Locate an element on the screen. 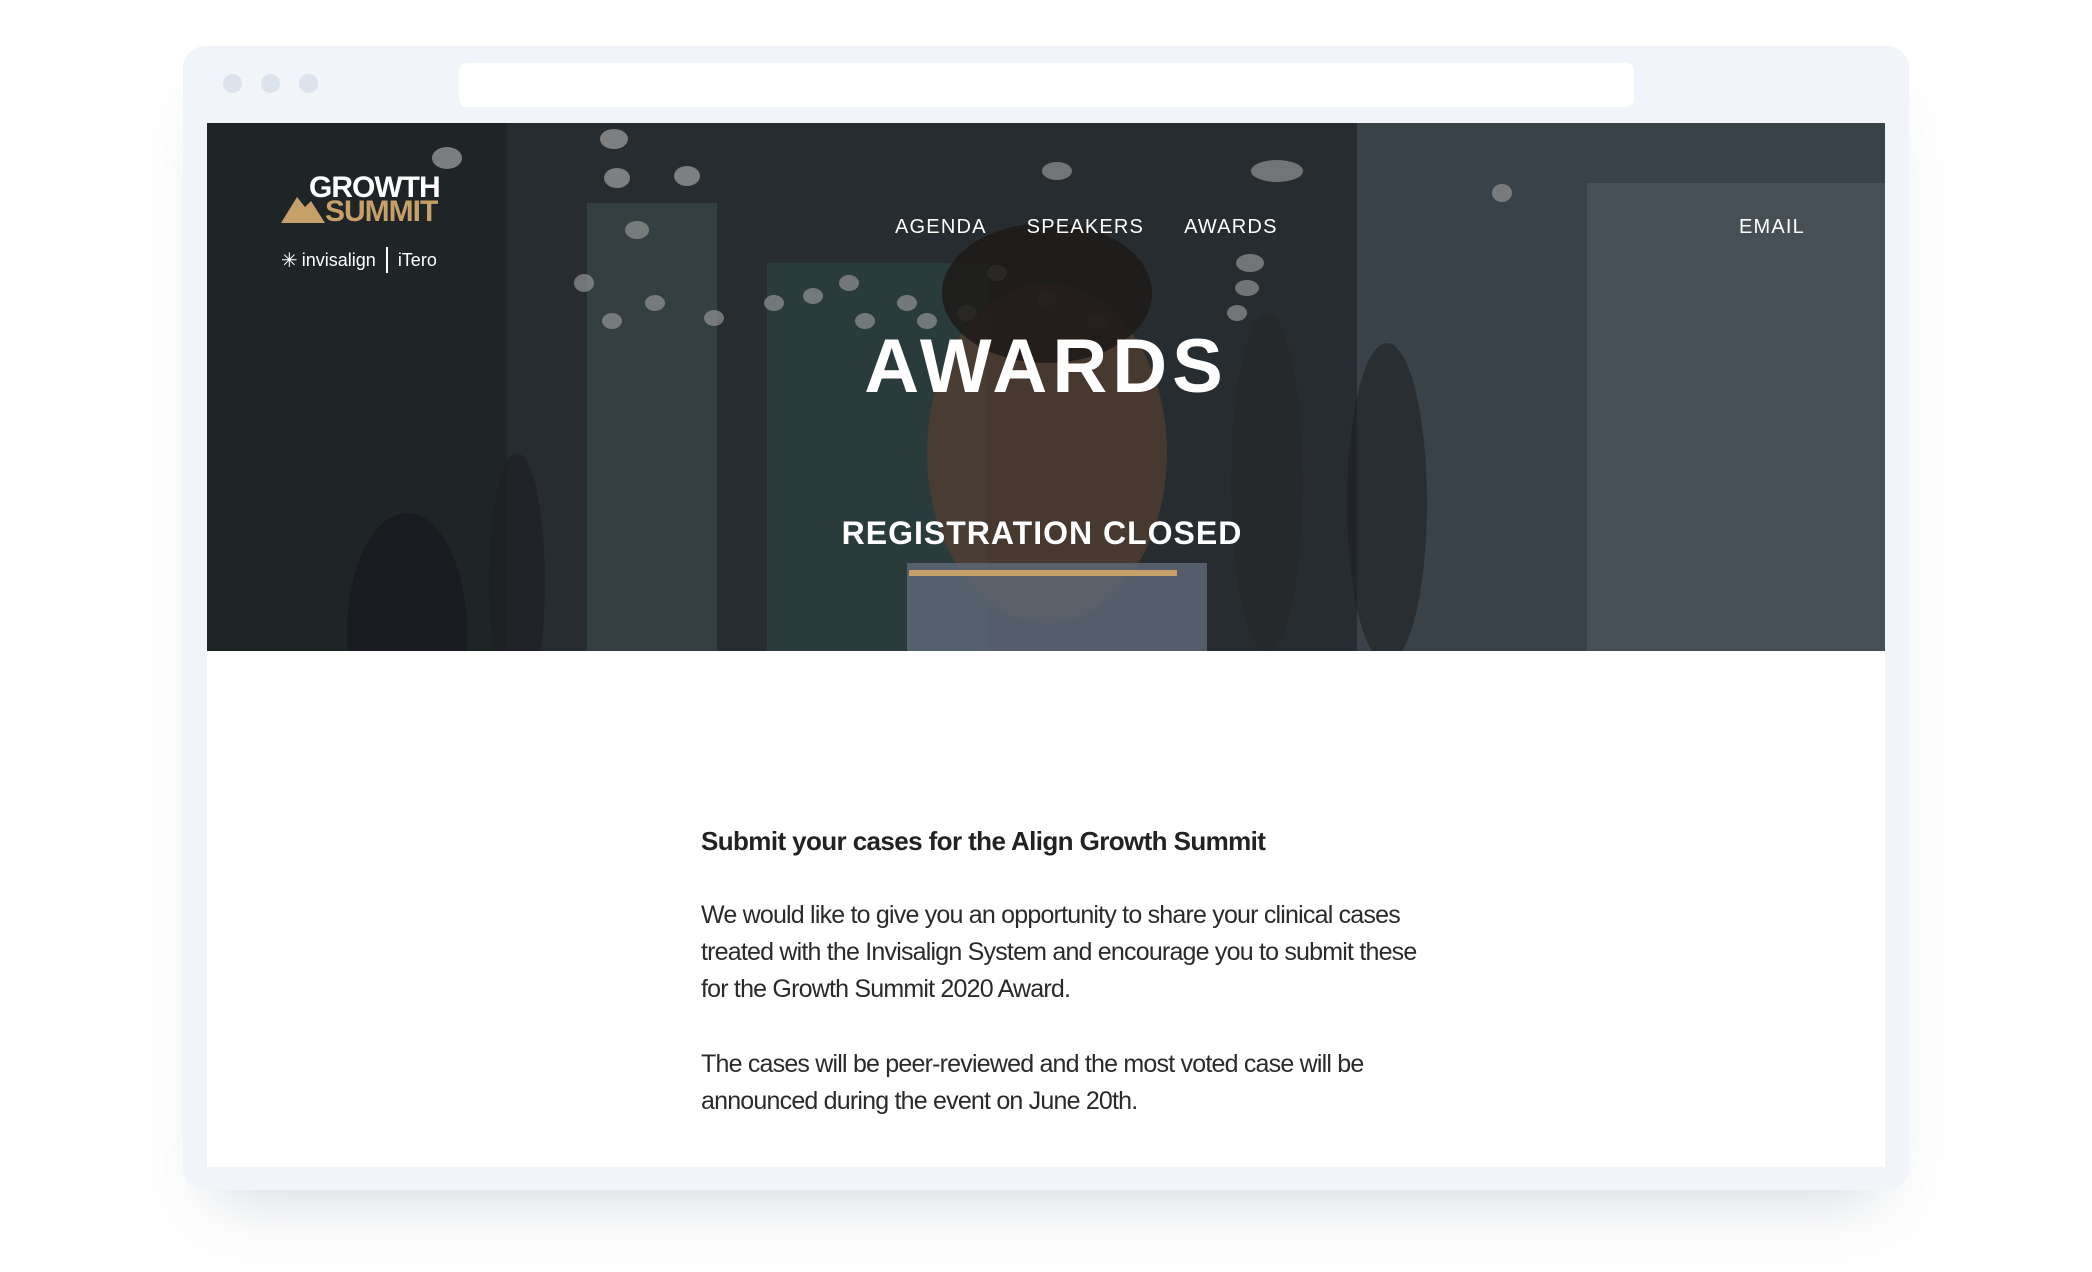 The height and width of the screenshot is (1272, 2092). window-controls is located at coordinates (270, 83).